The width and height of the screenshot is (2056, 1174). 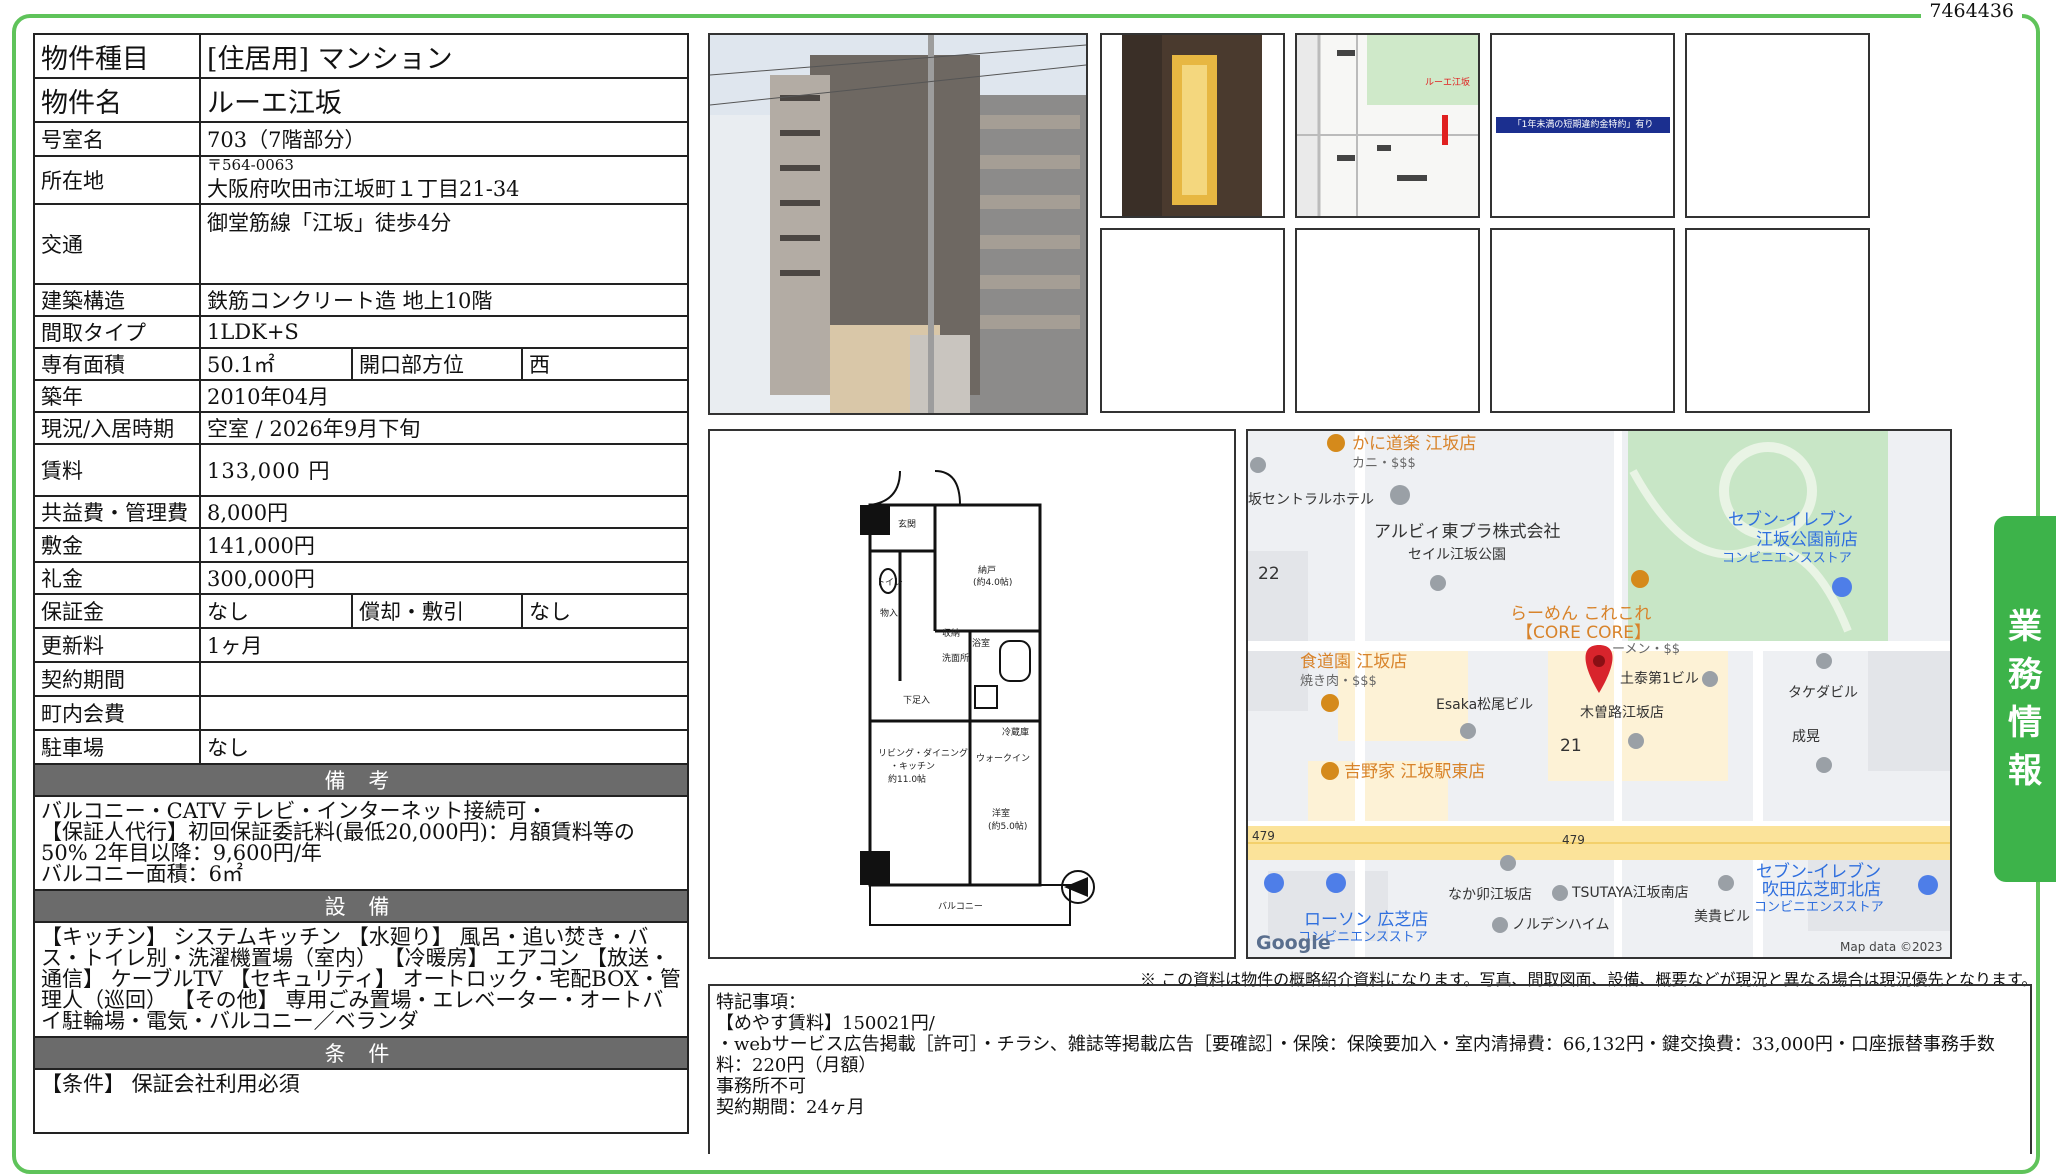 What do you see at coordinates (1366, 920) in the screenshot?
I see `map-label: ローソン 広芝店` at bounding box center [1366, 920].